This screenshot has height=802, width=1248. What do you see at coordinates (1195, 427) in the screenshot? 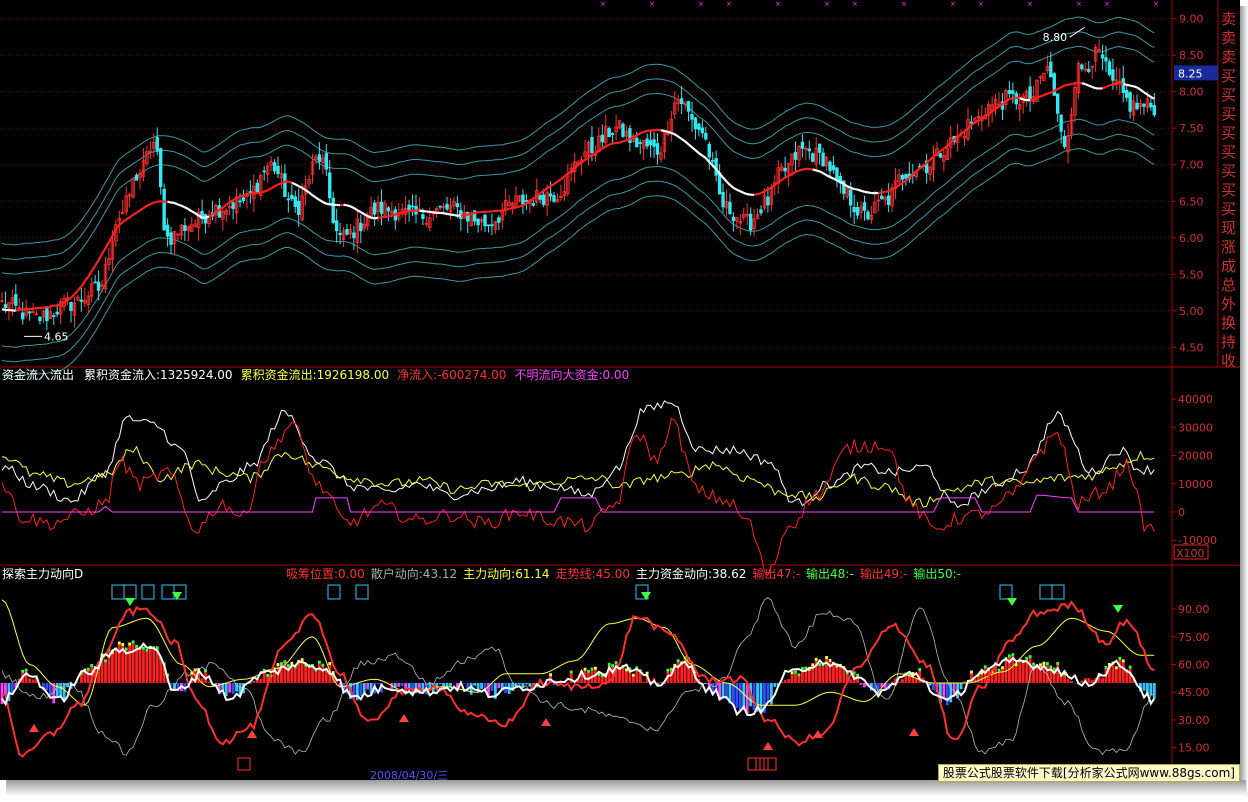
I see `flow-axis-label: 30000` at bounding box center [1195, 427].